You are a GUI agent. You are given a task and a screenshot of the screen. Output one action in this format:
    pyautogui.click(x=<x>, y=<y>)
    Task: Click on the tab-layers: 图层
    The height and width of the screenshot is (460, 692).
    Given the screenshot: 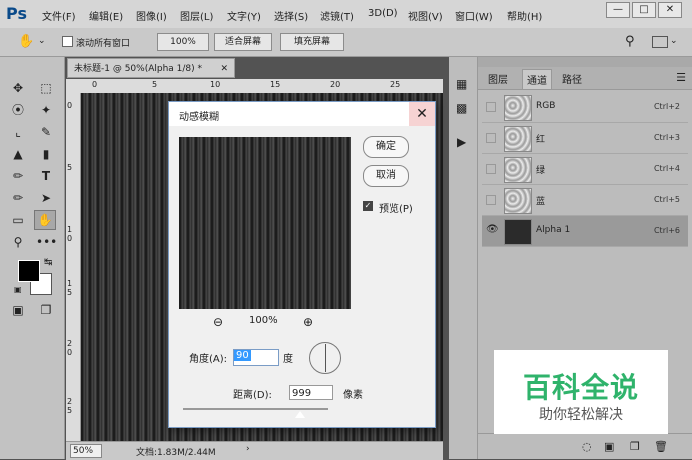 What is the action you would take?
    pyautogui.click(x=498, y=78)
    